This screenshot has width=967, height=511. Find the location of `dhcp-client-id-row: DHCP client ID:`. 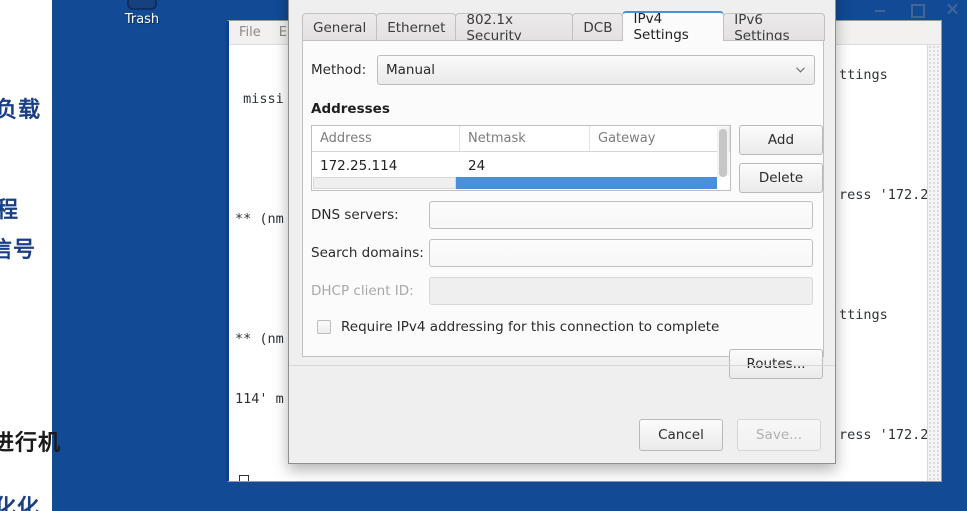

dhcp-client-id-row: DHCP client ID: is located at coordinates (562, 291).